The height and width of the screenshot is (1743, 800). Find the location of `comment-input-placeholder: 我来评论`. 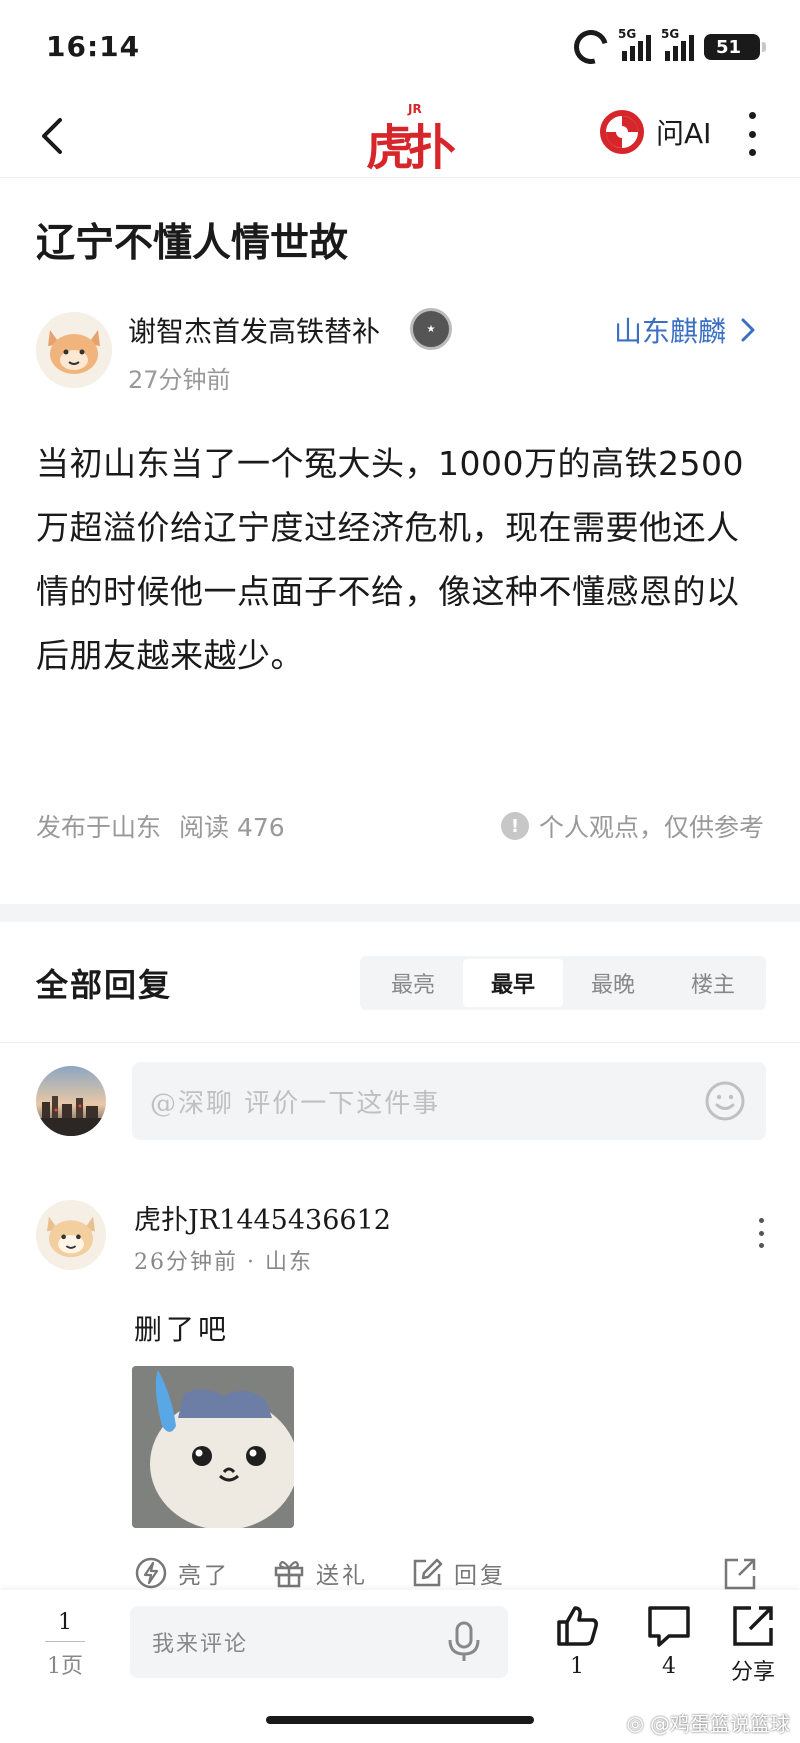

comment-input-placeholder: 我来评论 is located at coordinates (200, 1644).